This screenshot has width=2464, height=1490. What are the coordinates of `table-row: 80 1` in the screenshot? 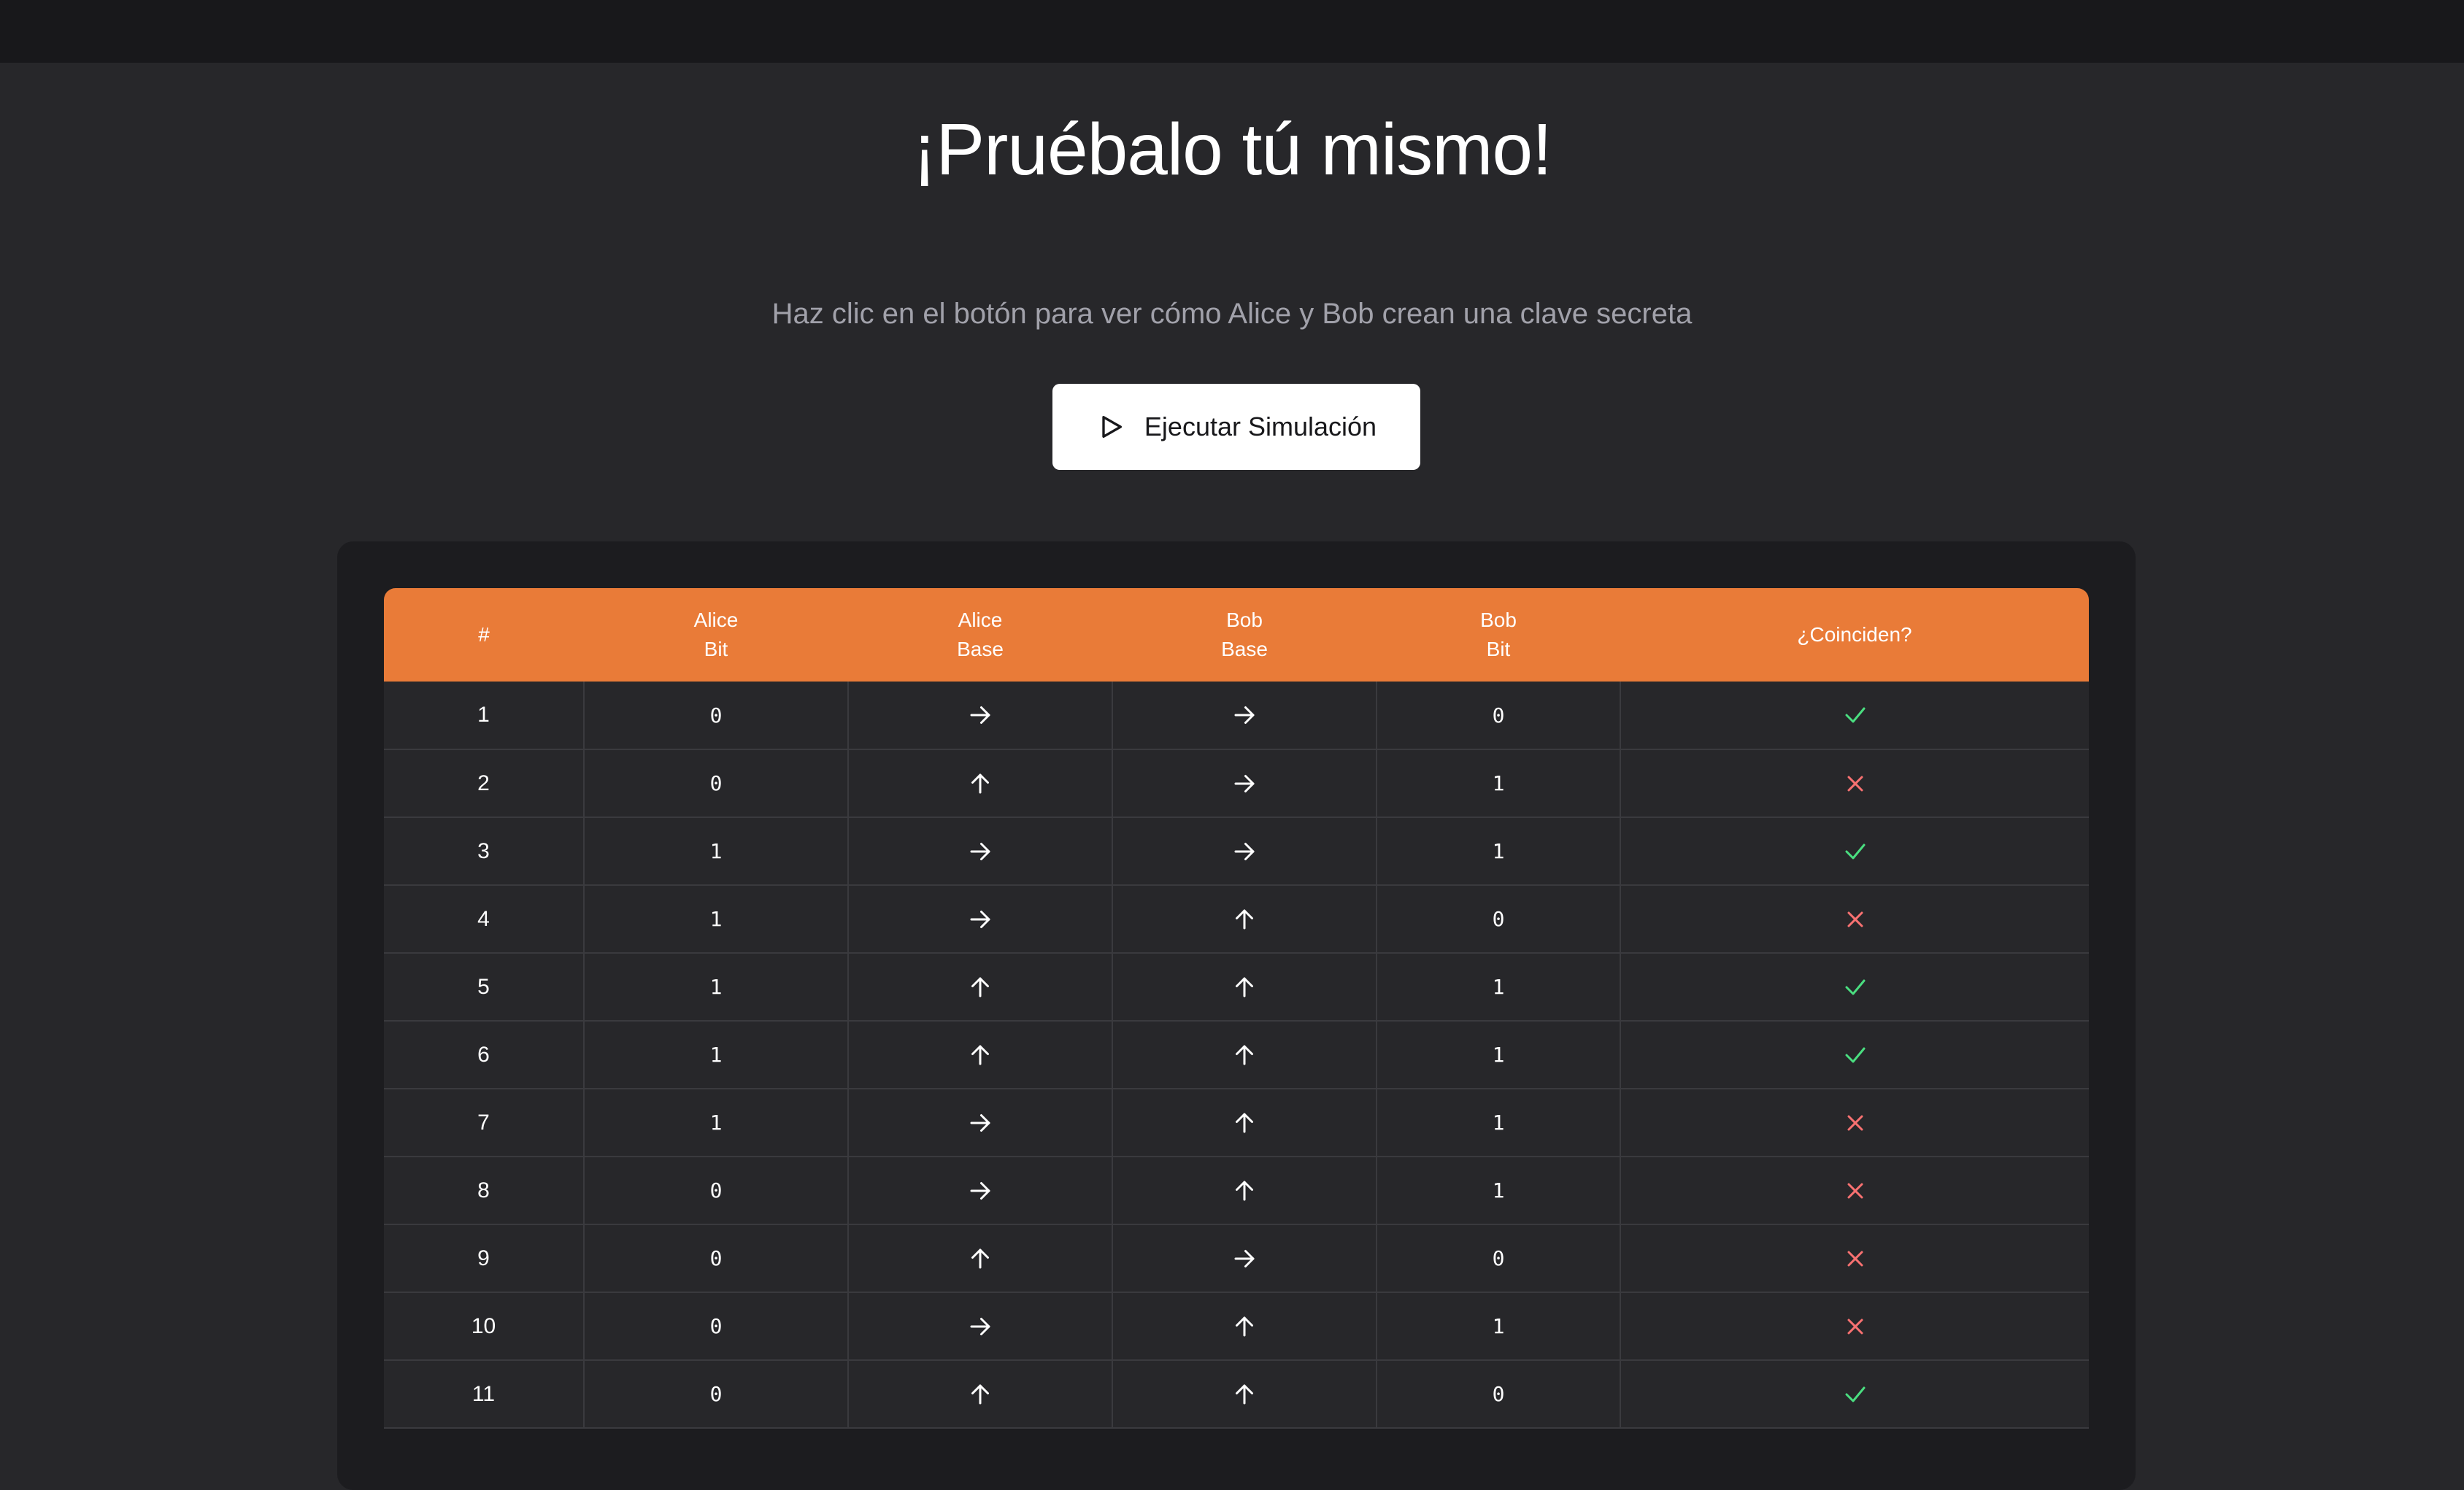 It's located at (1236, 1191).